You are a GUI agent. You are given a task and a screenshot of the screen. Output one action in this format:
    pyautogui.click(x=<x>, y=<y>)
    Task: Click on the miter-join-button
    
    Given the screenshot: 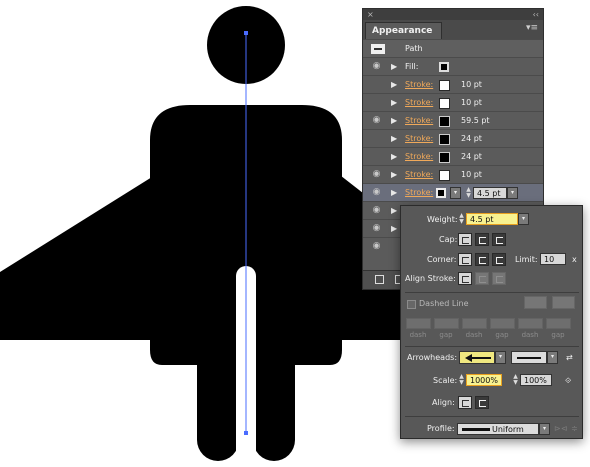 What is the action you would take?
    pyautogui.click(x=465, y=259)
    